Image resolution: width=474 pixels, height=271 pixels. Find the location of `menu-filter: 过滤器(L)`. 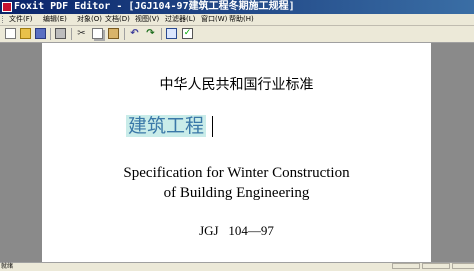

menu-filter: 过滤器(L) is located at coordinates (180, 19).